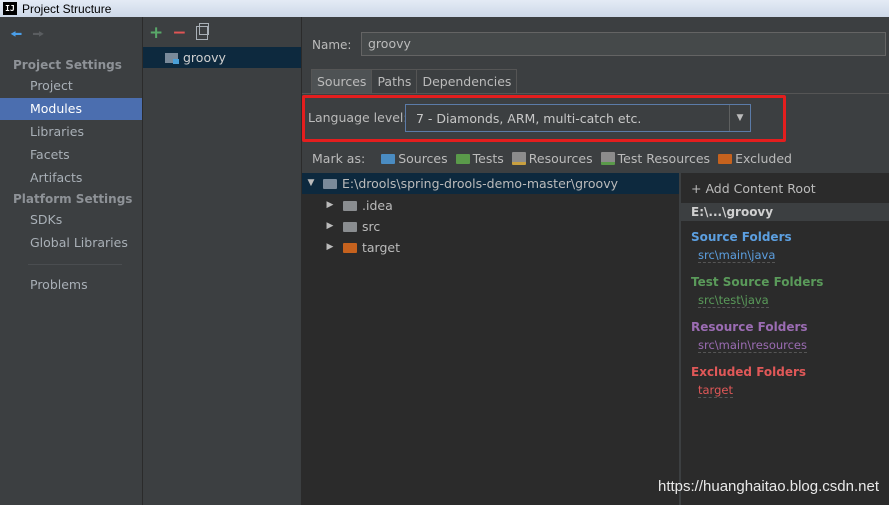 This screenshot has width=889, height=505. I want to click on mark-as-label: Mark as:, so click(339, 158).